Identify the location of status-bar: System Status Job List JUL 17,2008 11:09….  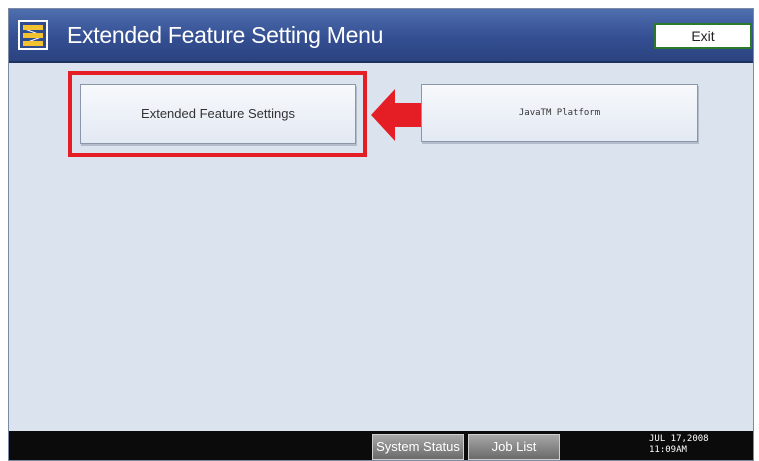
(381, 445).